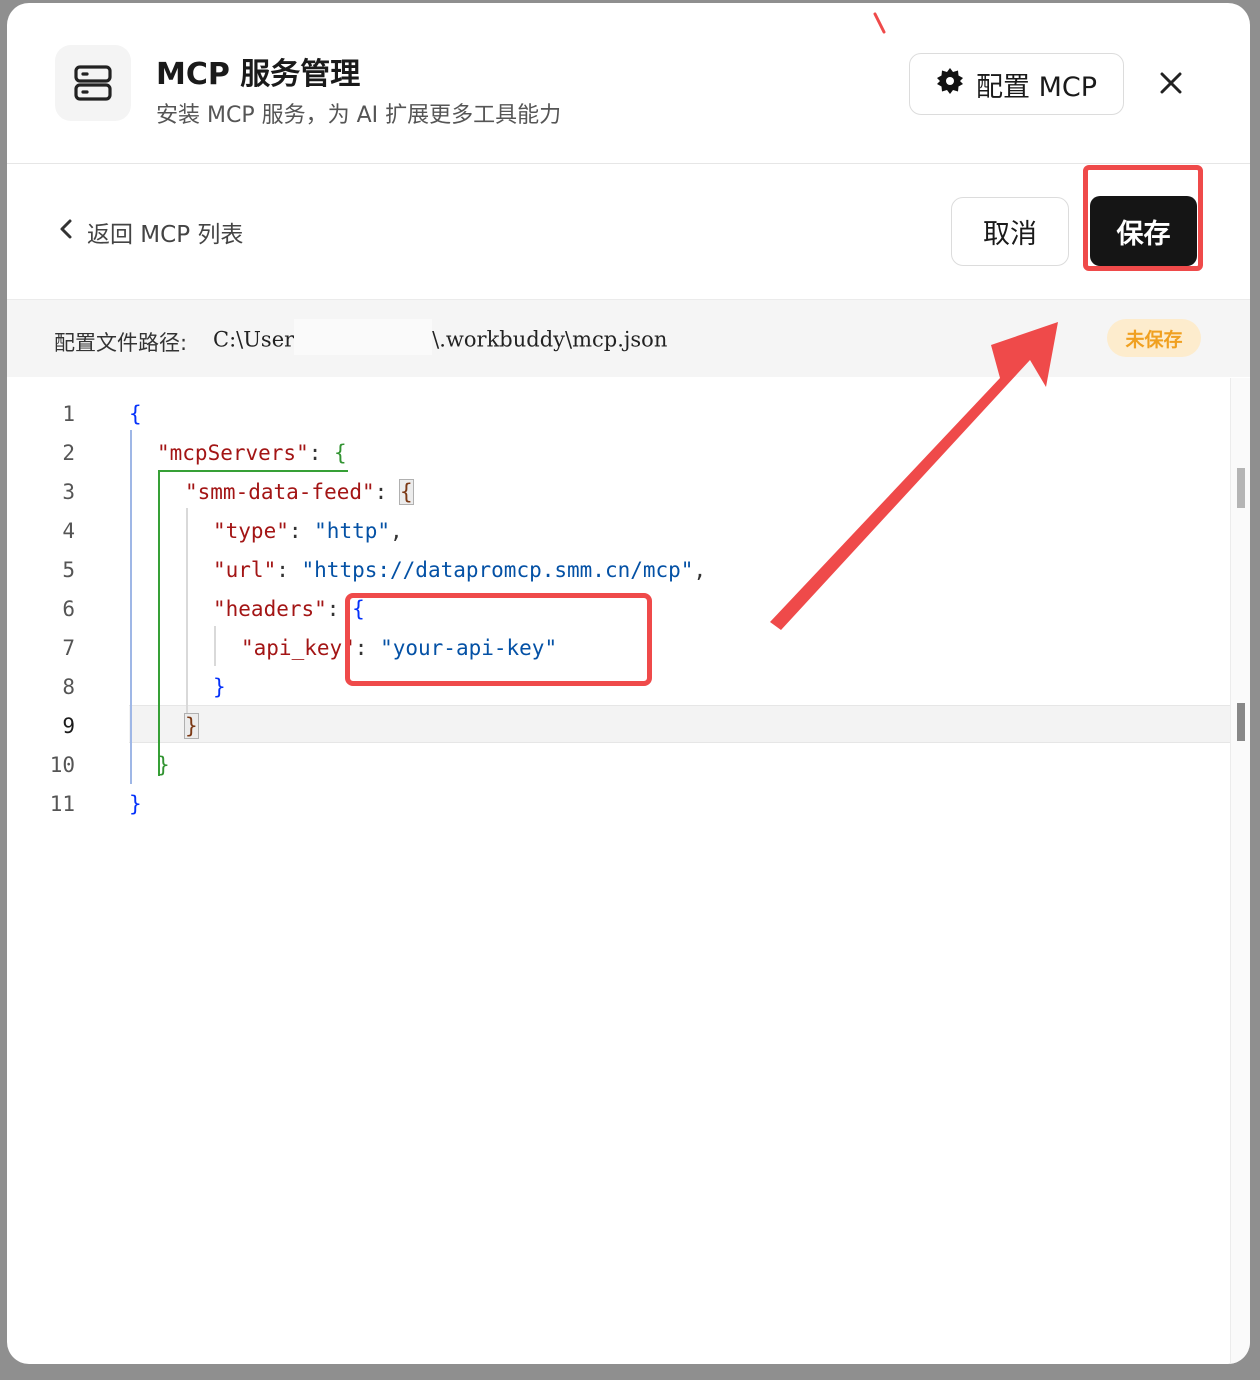 The width and height of the screenshot is (1260, 1380). Describe the element at coordinates (914, 321) in the screenshot. I see `annotation-arrow-icon` at that location.